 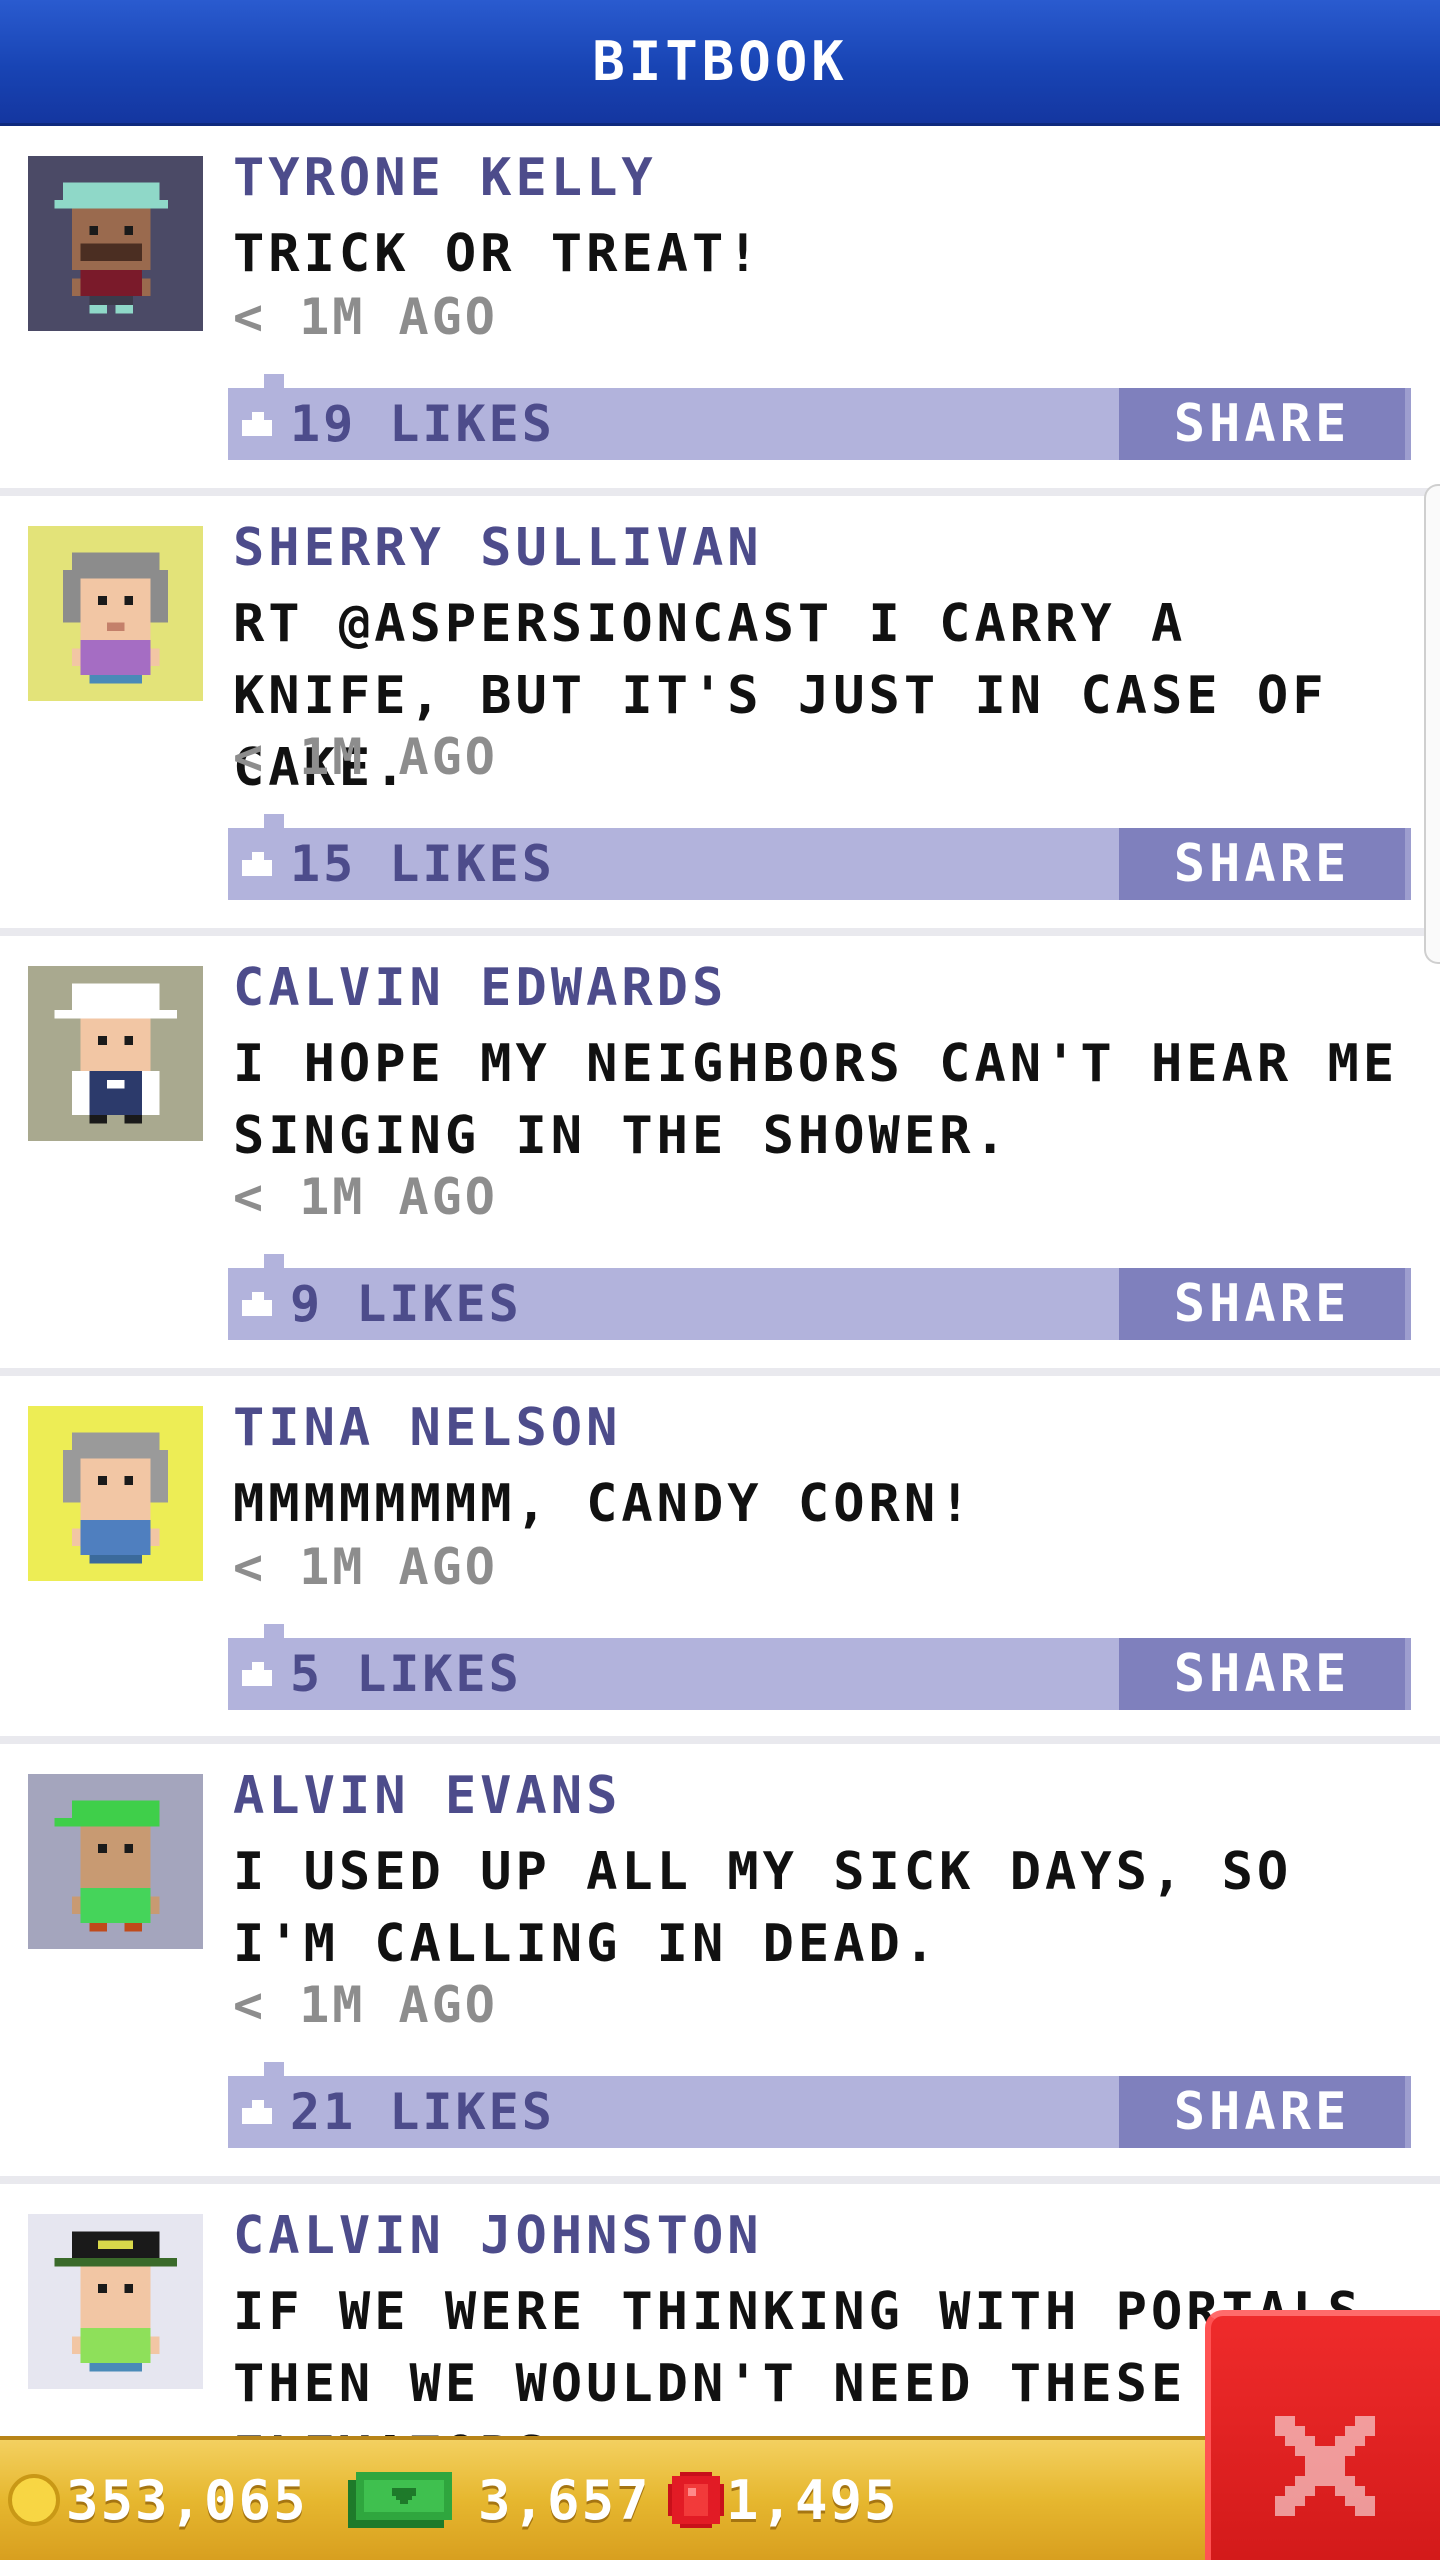 What do you see at coordinates (422, 424) in the screenshot?
I see `like-count: 19 LIKES` at bounding box center [422, 424].